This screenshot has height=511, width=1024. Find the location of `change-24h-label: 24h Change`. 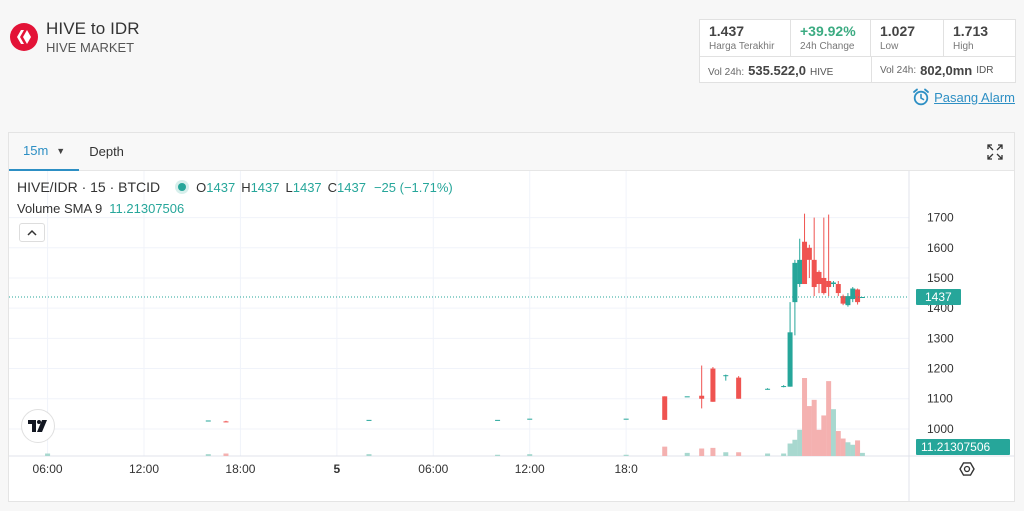

change-24h-label: 24h Change is located at coordinates (827, 46).